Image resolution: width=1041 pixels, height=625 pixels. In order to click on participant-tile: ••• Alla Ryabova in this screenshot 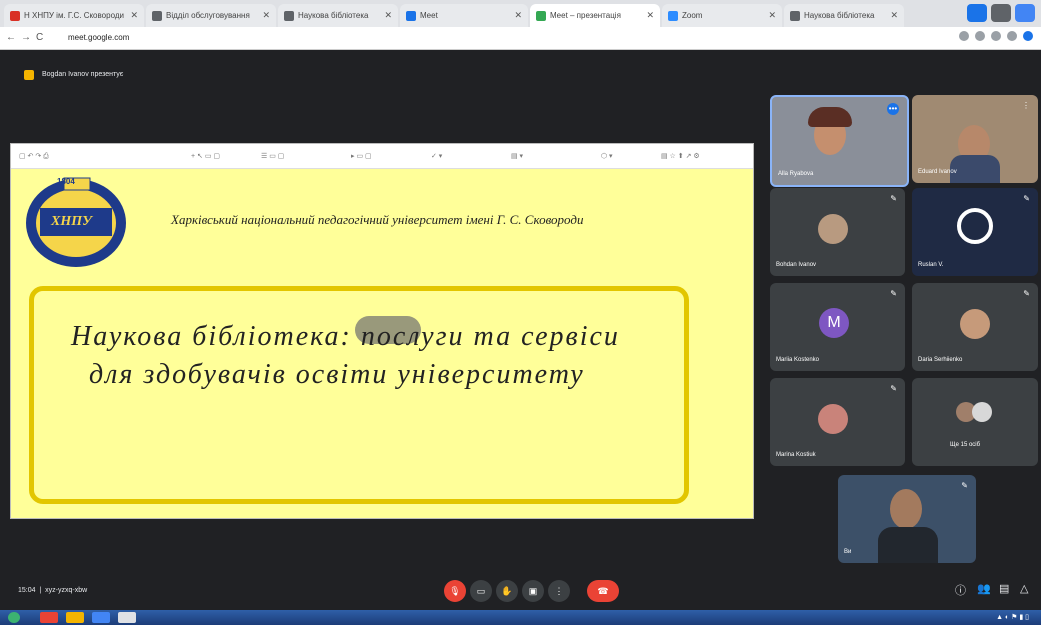, I will do `click(839, 141)`.